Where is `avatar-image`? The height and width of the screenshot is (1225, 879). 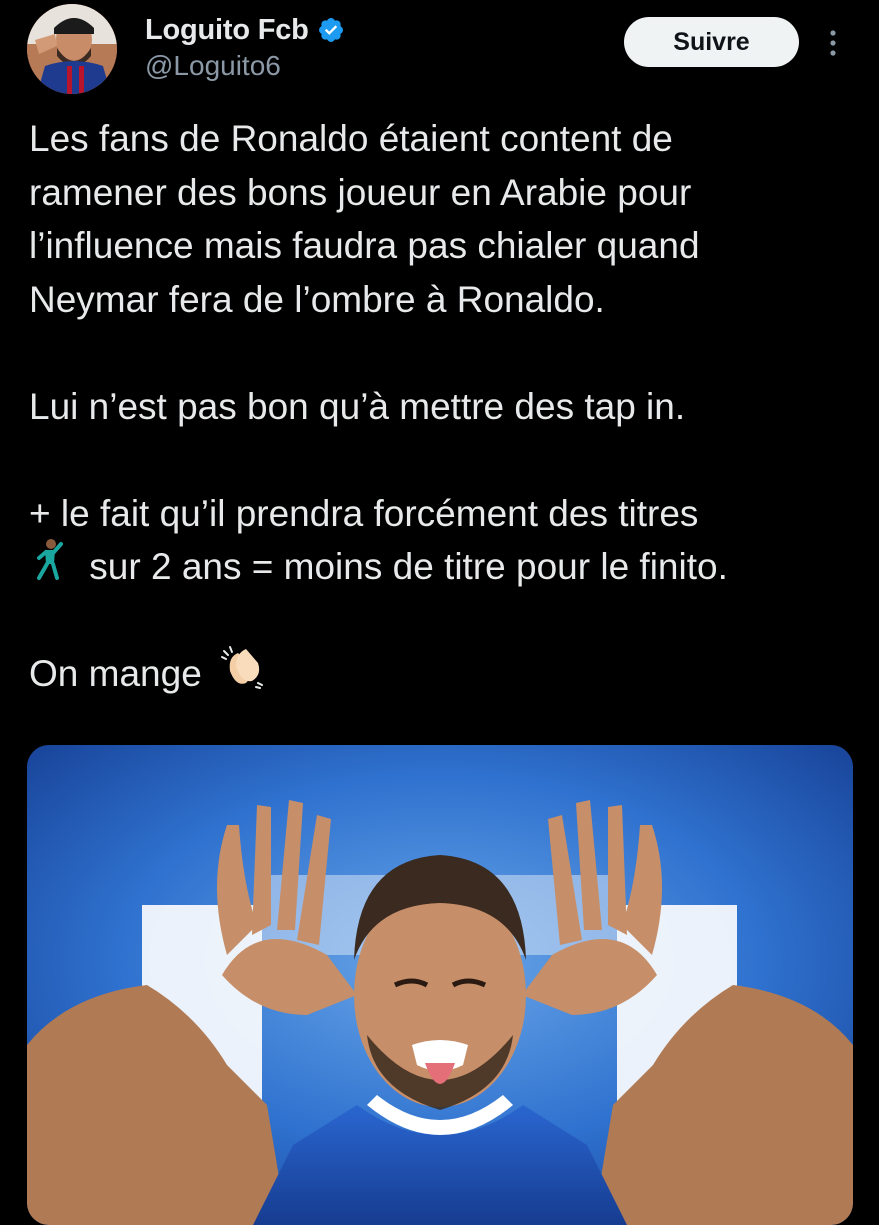 avatar-image is located at coordinates (72, 49).